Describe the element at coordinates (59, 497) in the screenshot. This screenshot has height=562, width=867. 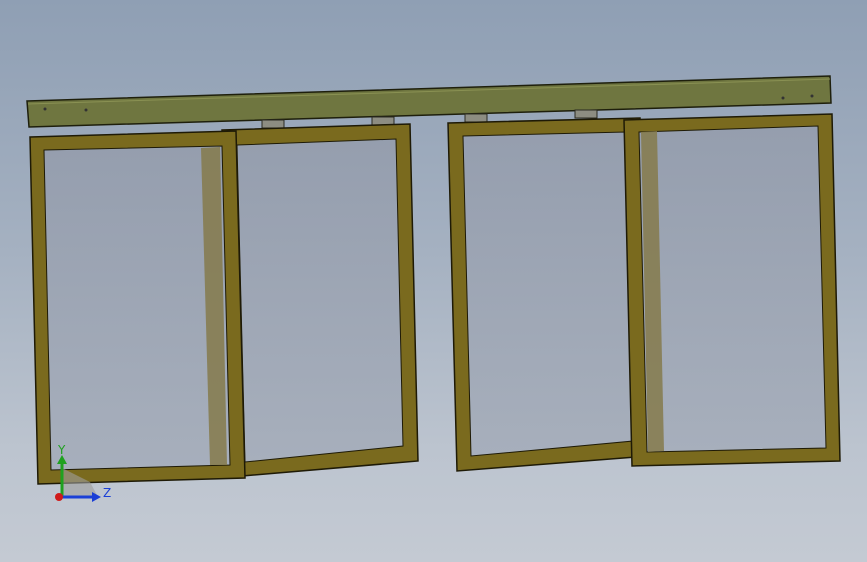
I see `x-axis-dot` at that location.